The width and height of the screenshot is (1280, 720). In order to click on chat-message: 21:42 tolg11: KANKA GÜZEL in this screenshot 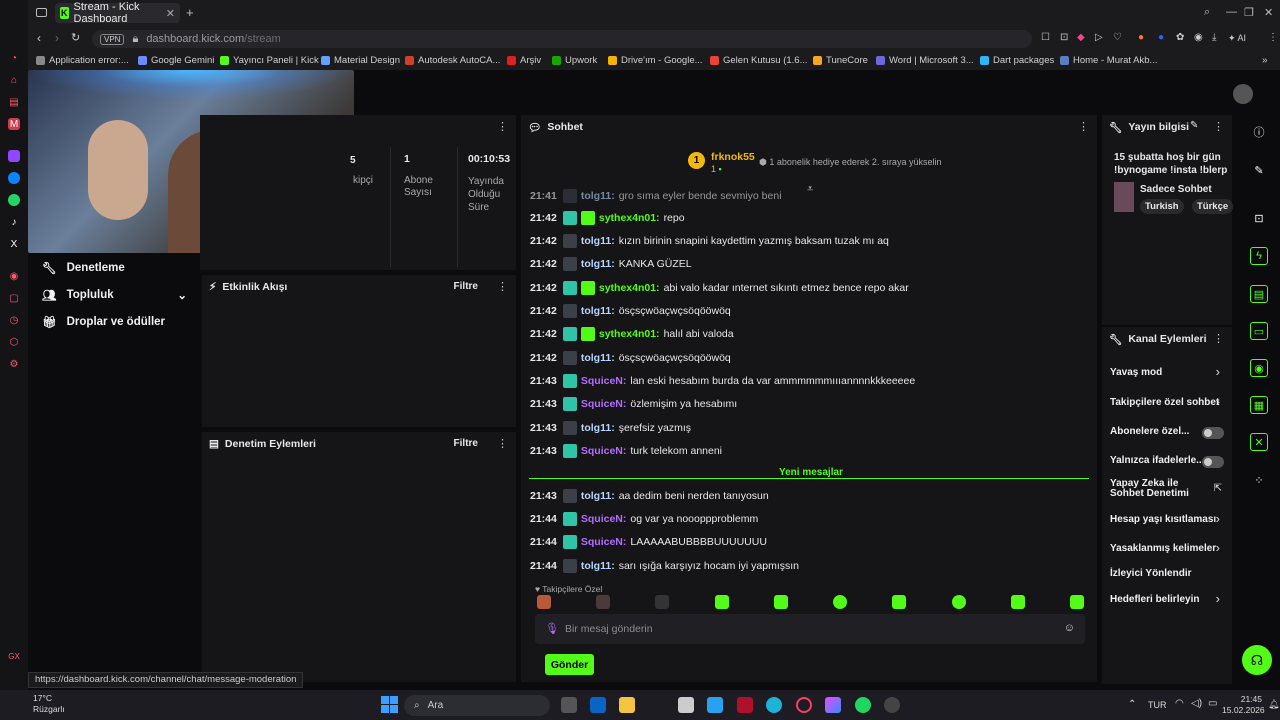, I will do `click(611, 264)`.